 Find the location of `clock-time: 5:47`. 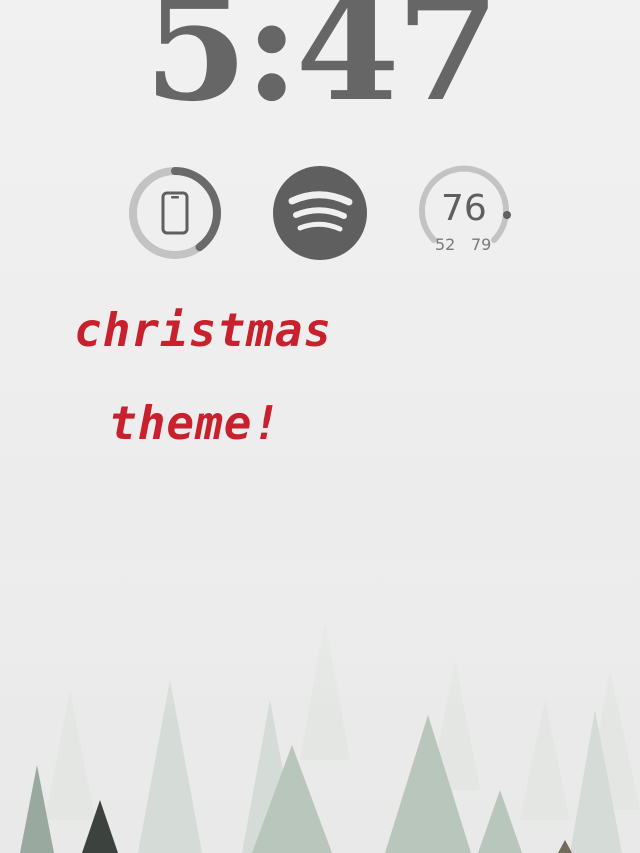

clock-time: 5:47 is located at coordinates (321, 67).